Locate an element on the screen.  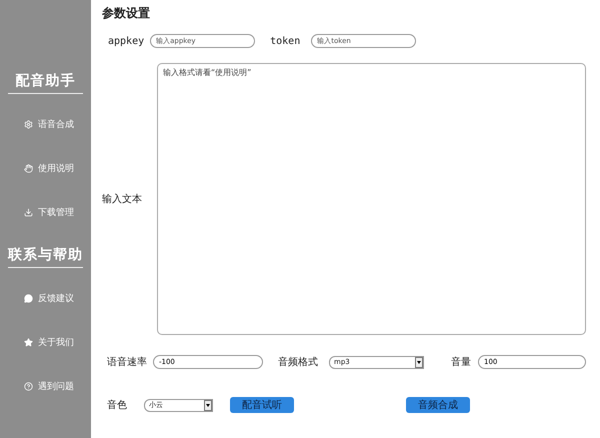
sidebar-item: 下载管理 is located at coordinates (45, 212).